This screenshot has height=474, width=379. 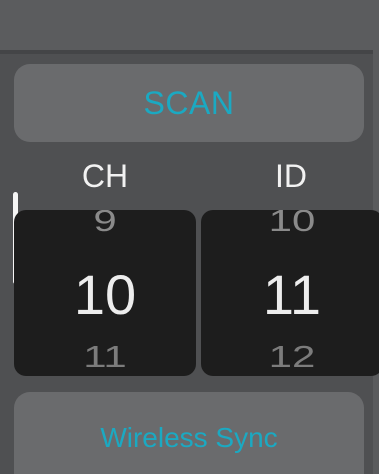 I want to click on id-current-value: 11, so click(x=290, y=295).